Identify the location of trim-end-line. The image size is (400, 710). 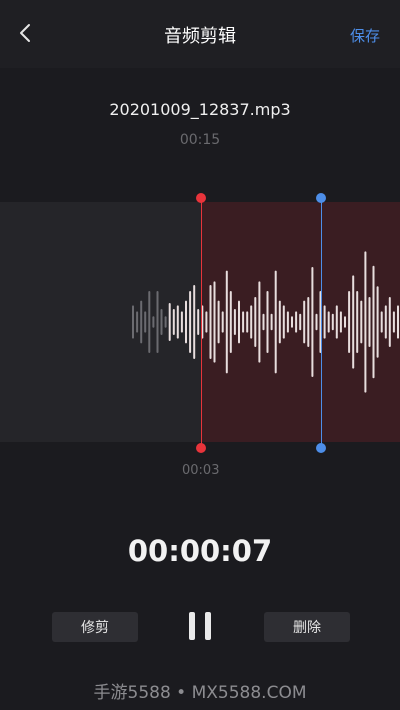
(321, 323).